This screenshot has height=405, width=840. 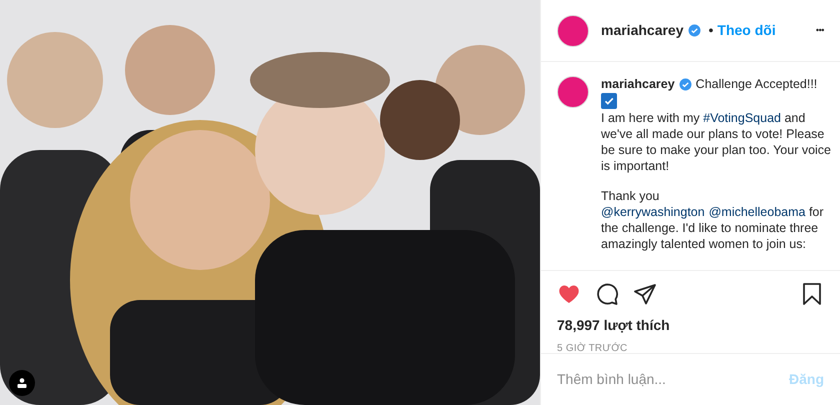 What do you see at coordinates (653, 212) in the screenshot?
I see `caption-link: @kerrywashington` at bounding box center [653, 212].